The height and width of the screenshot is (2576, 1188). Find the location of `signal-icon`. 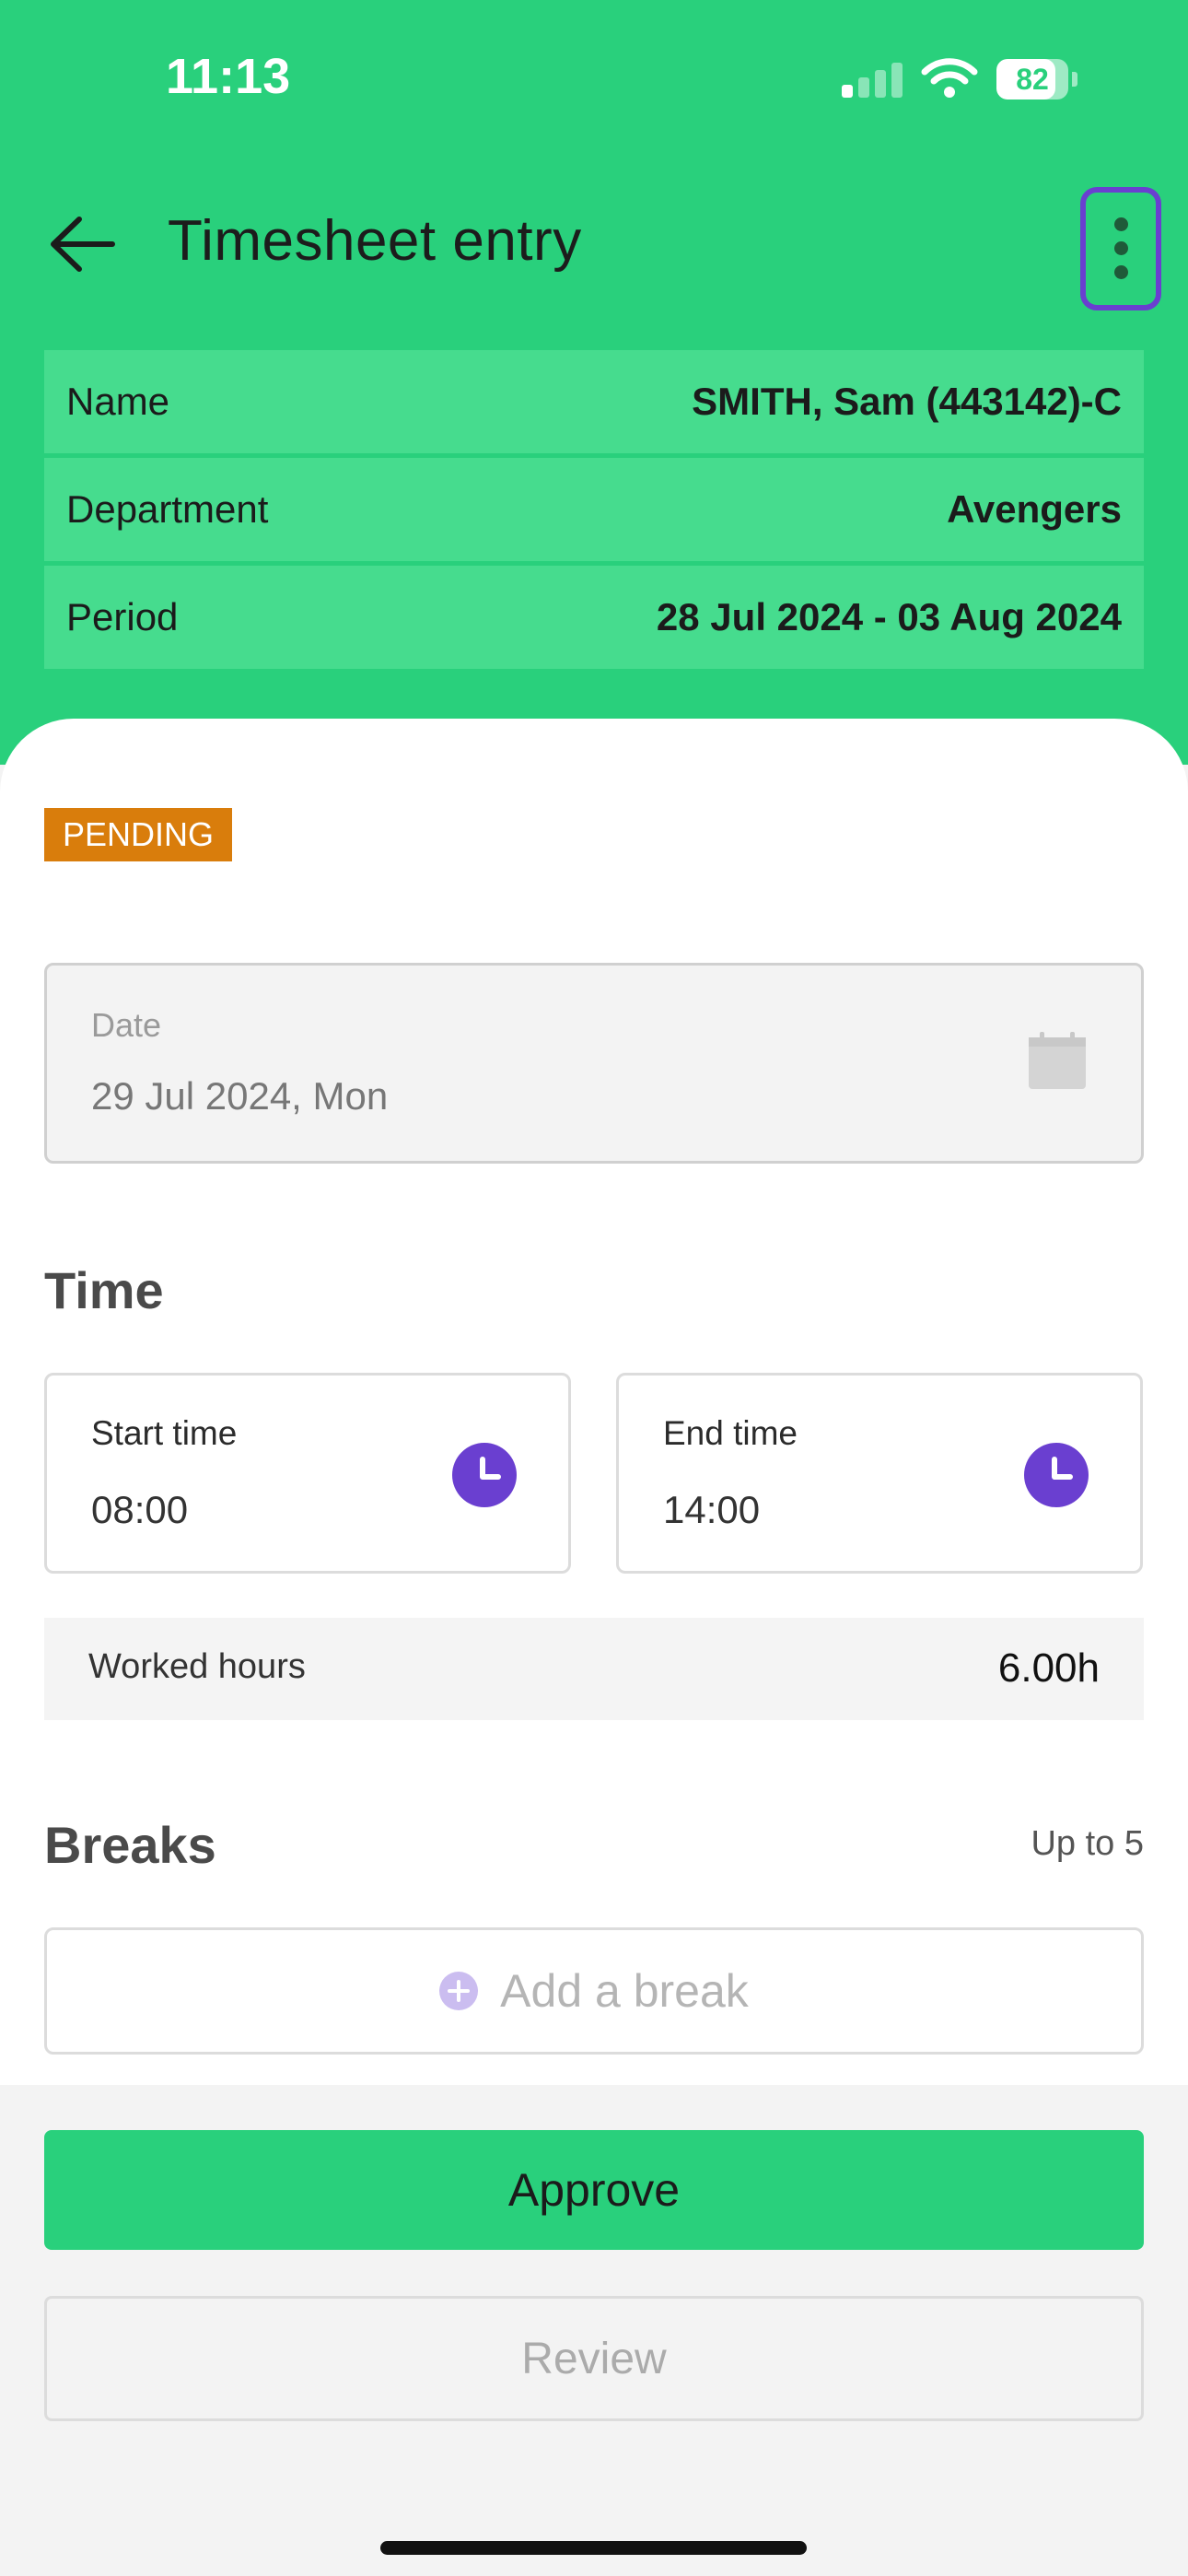

signal-icon is located at coordinates (874, 79).